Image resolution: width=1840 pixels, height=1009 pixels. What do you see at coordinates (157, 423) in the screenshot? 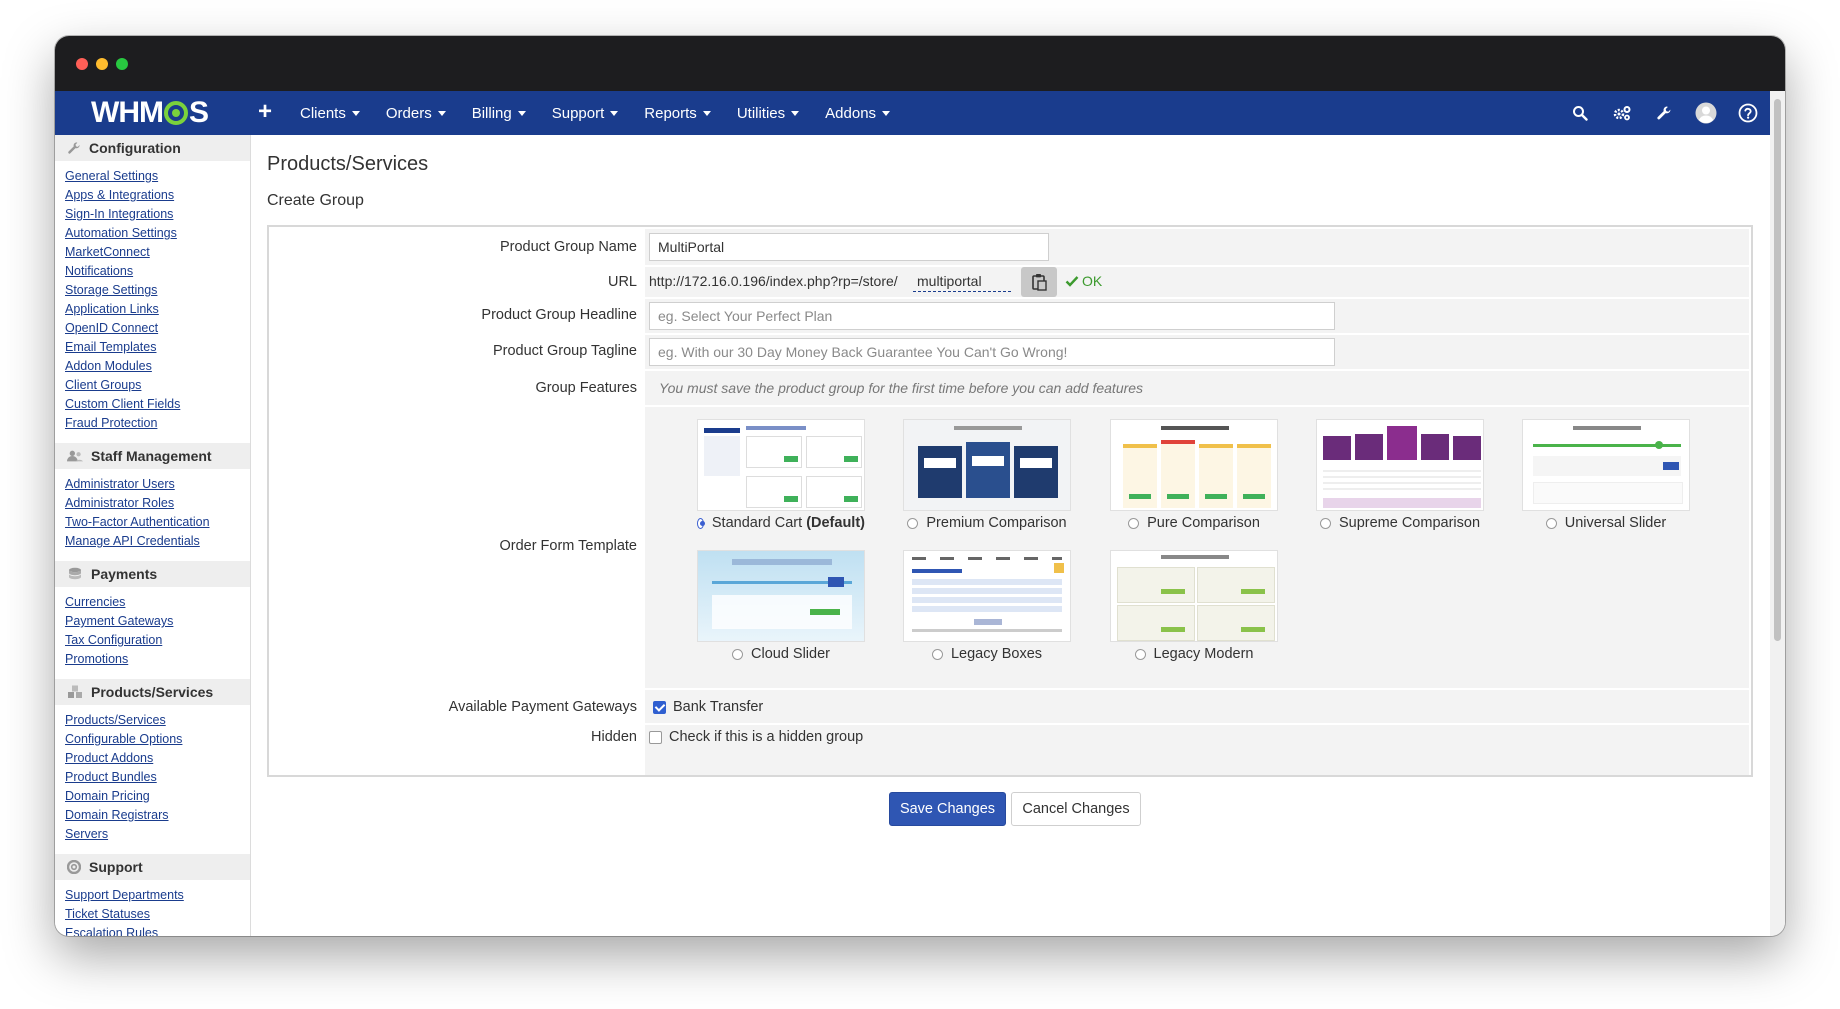
I see `sidebar-link-configuration-13: Fraud Protection` at bounding box center [157, 423].